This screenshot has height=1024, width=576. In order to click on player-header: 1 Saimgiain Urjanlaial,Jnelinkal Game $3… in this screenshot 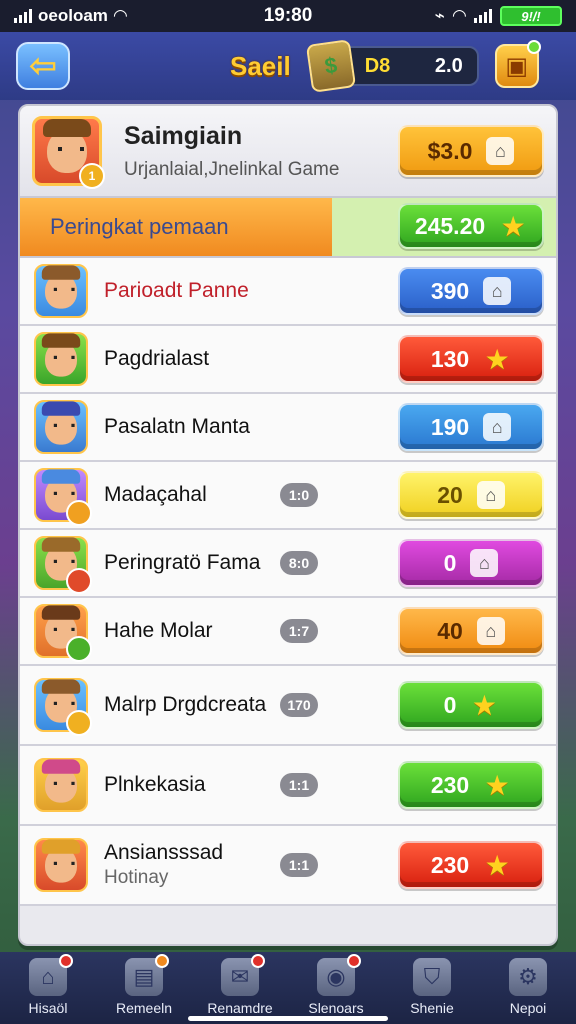, I will do `click(288, 152)`.